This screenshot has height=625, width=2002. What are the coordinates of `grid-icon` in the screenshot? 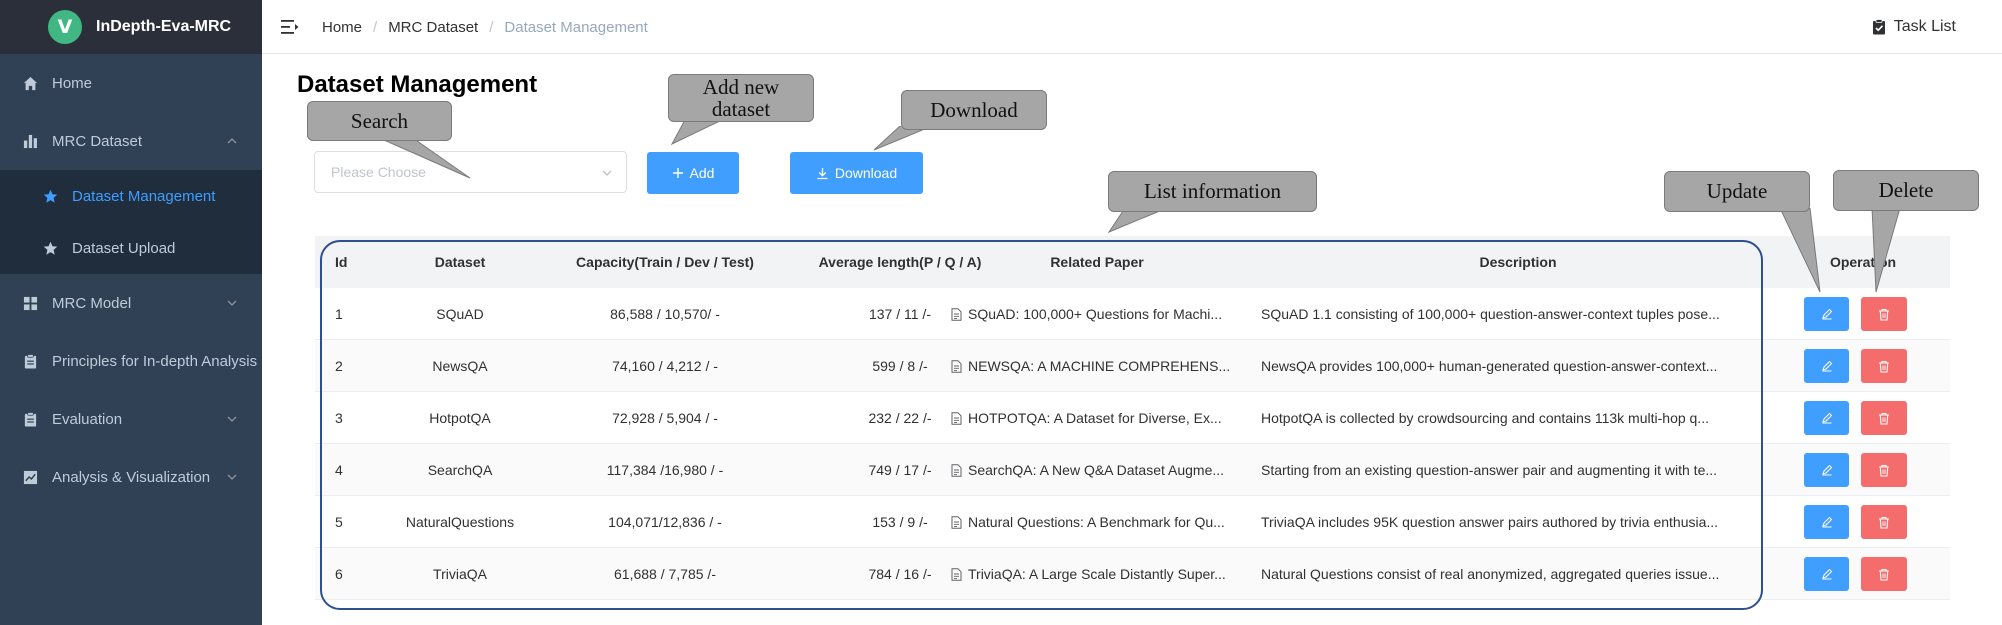 It's located at (30, 303).